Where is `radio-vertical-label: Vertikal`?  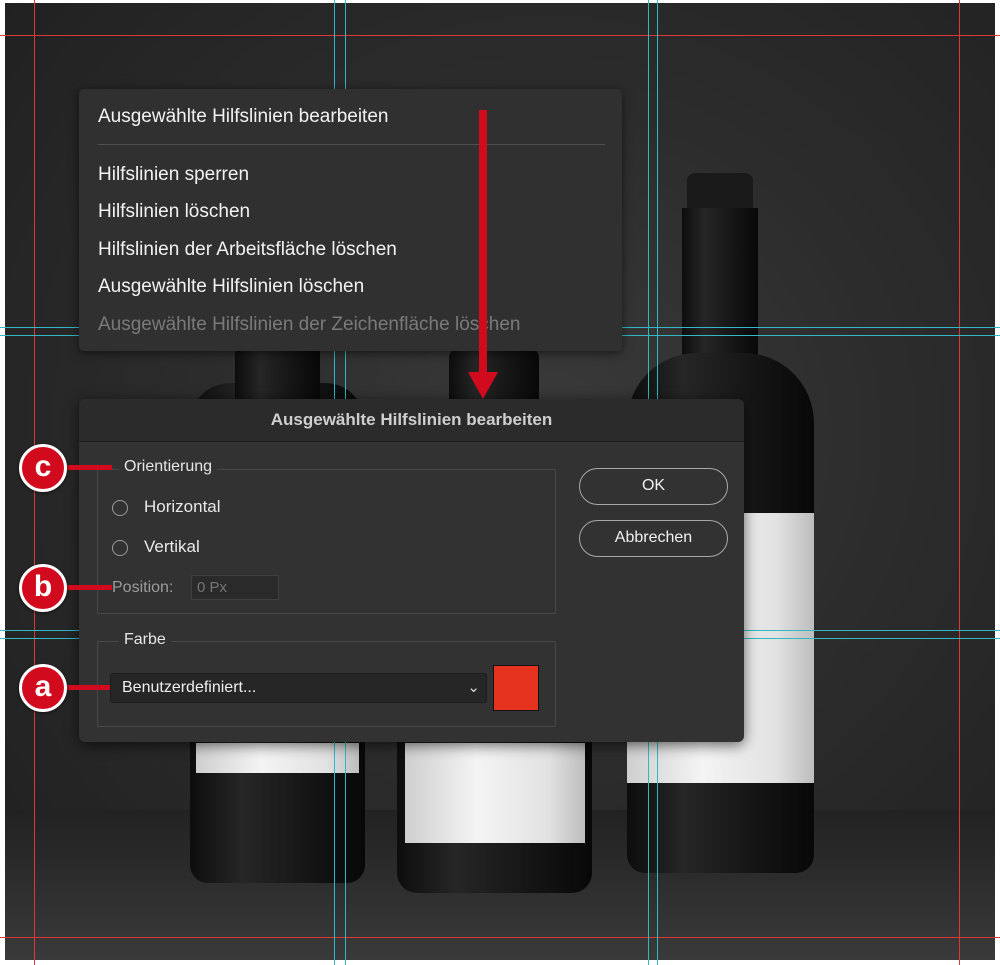
radio-vertical-label: Vertikal is located at coordinates (172, 547).